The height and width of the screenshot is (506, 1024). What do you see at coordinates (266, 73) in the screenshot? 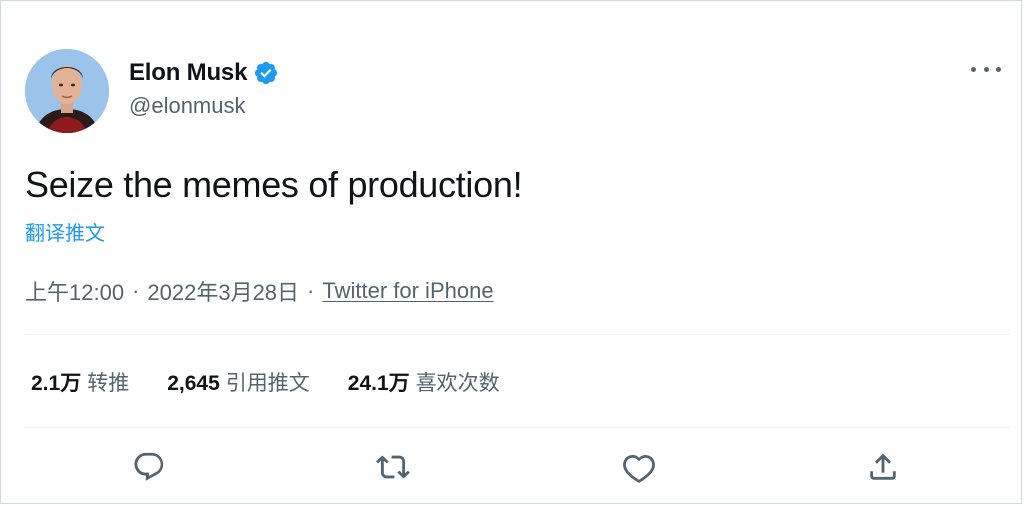
I see `verified-badge-icon` at bounding box center [266, 73].